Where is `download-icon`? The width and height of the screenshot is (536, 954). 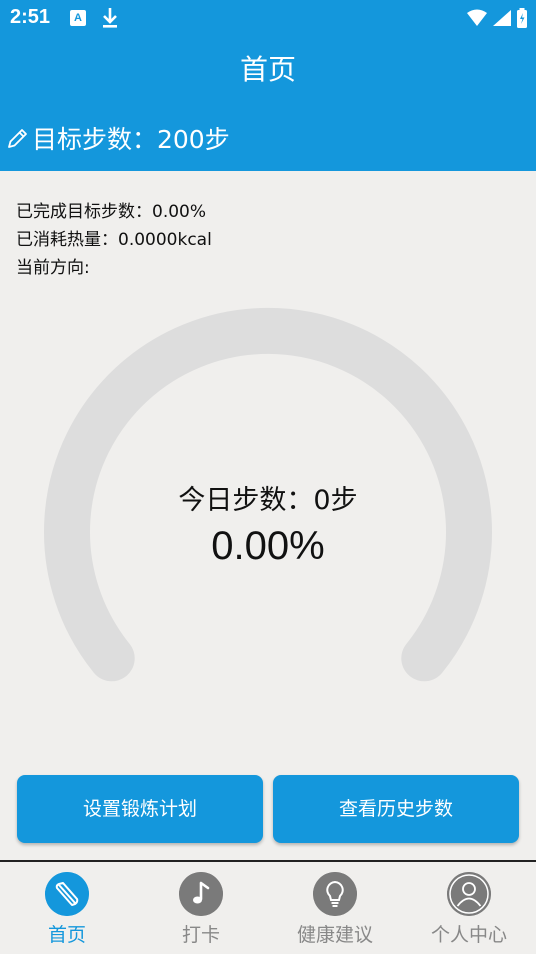 download-icon is located at coordinates (110, 18).